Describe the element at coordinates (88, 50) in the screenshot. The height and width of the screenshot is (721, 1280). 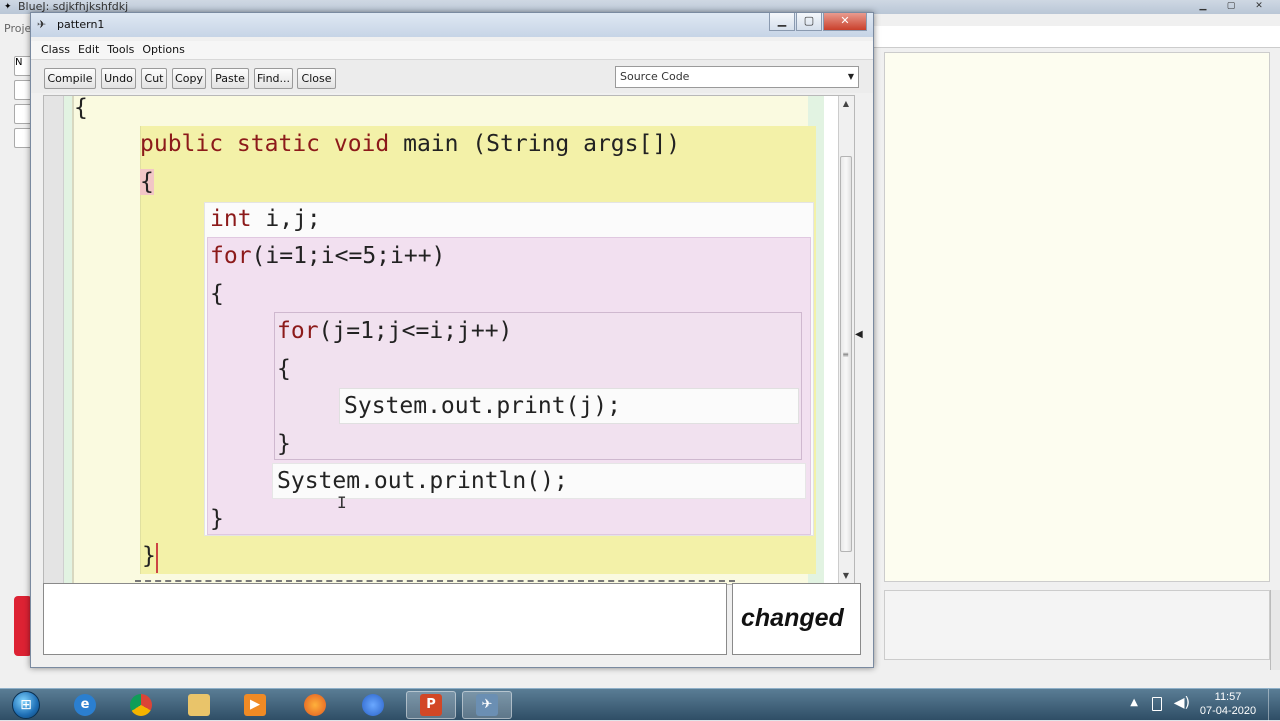
I see `menu-edit: Edit` at that location.